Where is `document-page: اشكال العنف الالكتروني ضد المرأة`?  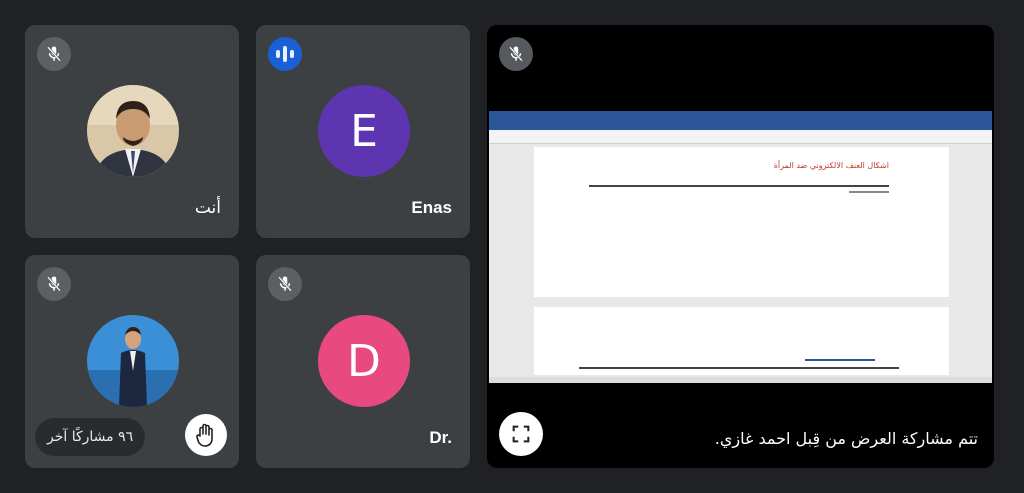
document-page: اشكال العنف الالكتروني ضد المرأة is located at coordinates (741, 222).